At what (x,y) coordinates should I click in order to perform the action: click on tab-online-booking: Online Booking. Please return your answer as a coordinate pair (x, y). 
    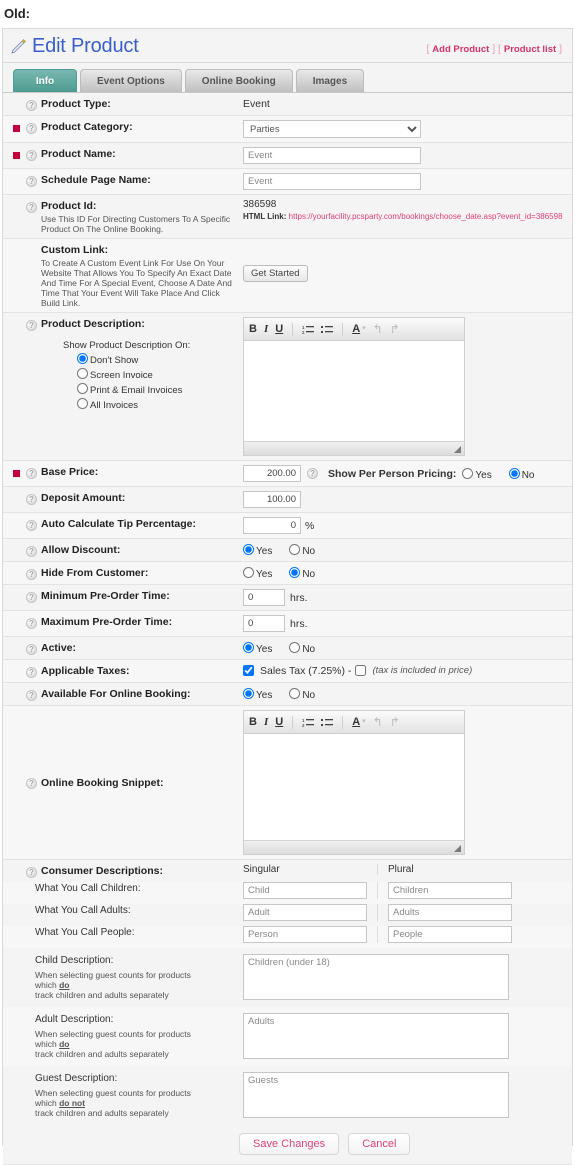
    Looking at the image, I should click on (238, 80).